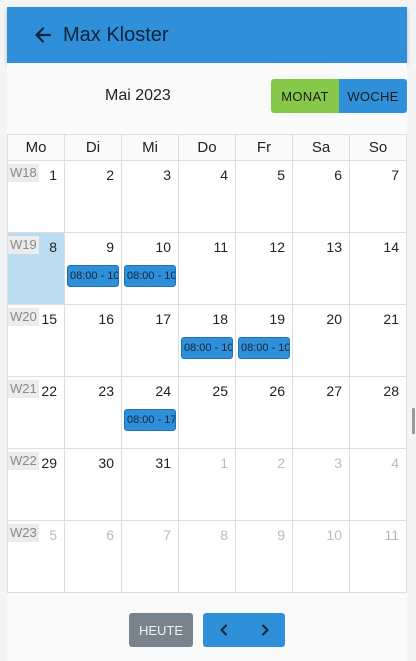 This screenshot has width=416, height=661. I want to click on weekday-do: Do, so click(207, 148).